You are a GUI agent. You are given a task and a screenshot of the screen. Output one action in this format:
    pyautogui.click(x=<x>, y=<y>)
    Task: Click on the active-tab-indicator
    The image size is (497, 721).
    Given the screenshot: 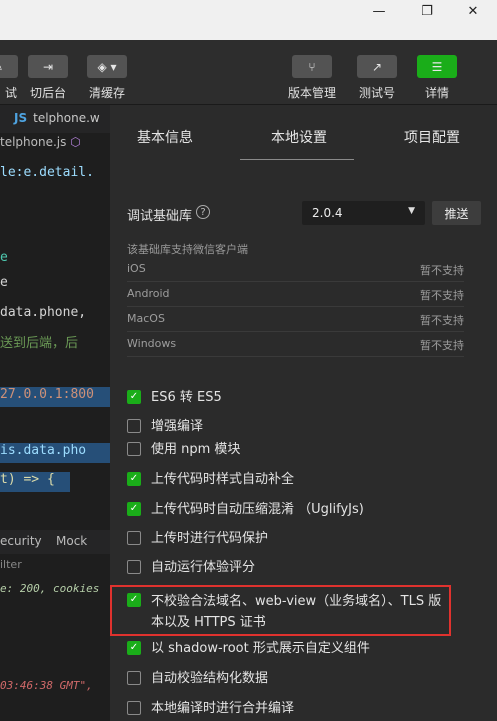 What is the action you would take?
    pyautogui.click(x=297, y=159)
    